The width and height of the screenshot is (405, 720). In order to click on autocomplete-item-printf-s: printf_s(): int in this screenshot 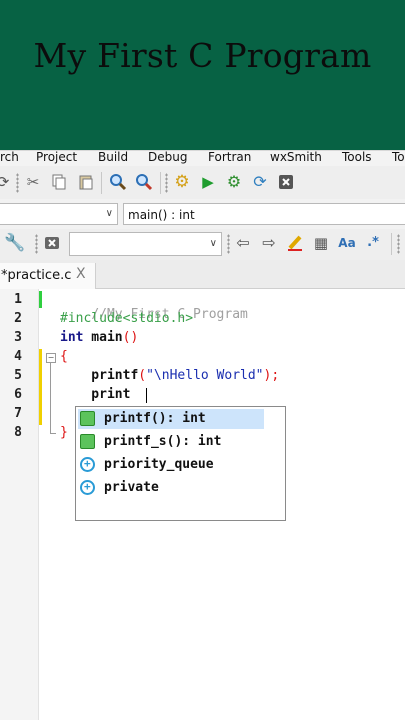, I will do `click(171, 442)`.